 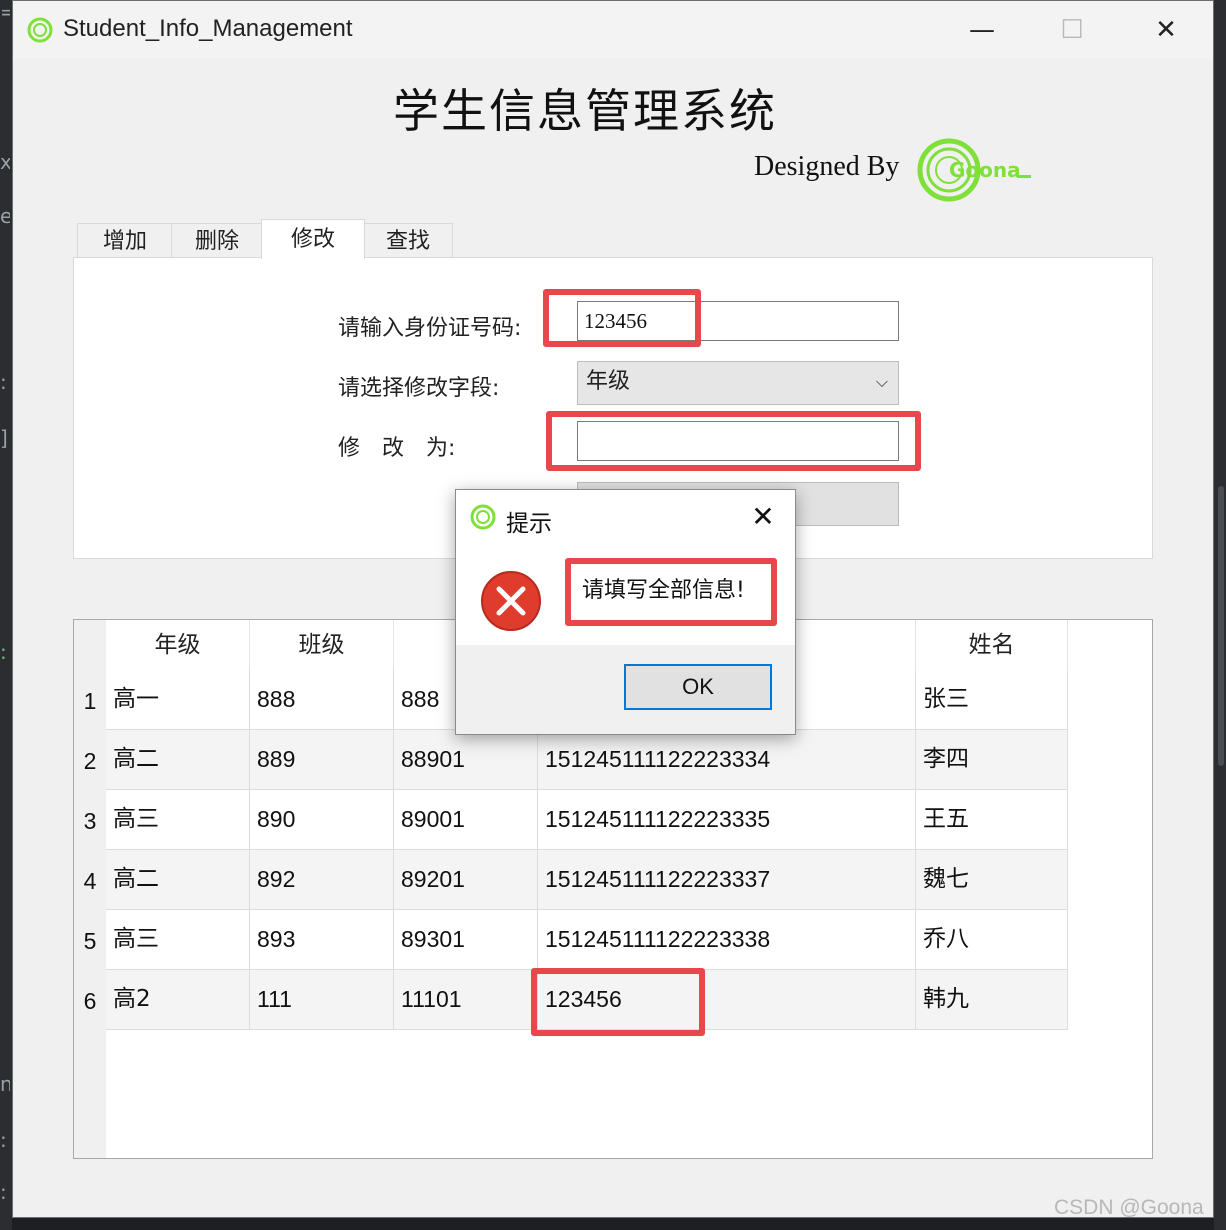 What do you see at coordinates (992, 760) in the screenshot?
I see `table-cell: 李四` at bounding box center [992, 760].